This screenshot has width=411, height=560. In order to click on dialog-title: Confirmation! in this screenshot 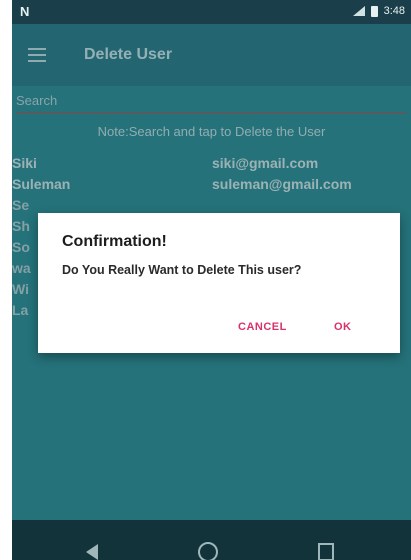, I will do `click(114, 241)`.